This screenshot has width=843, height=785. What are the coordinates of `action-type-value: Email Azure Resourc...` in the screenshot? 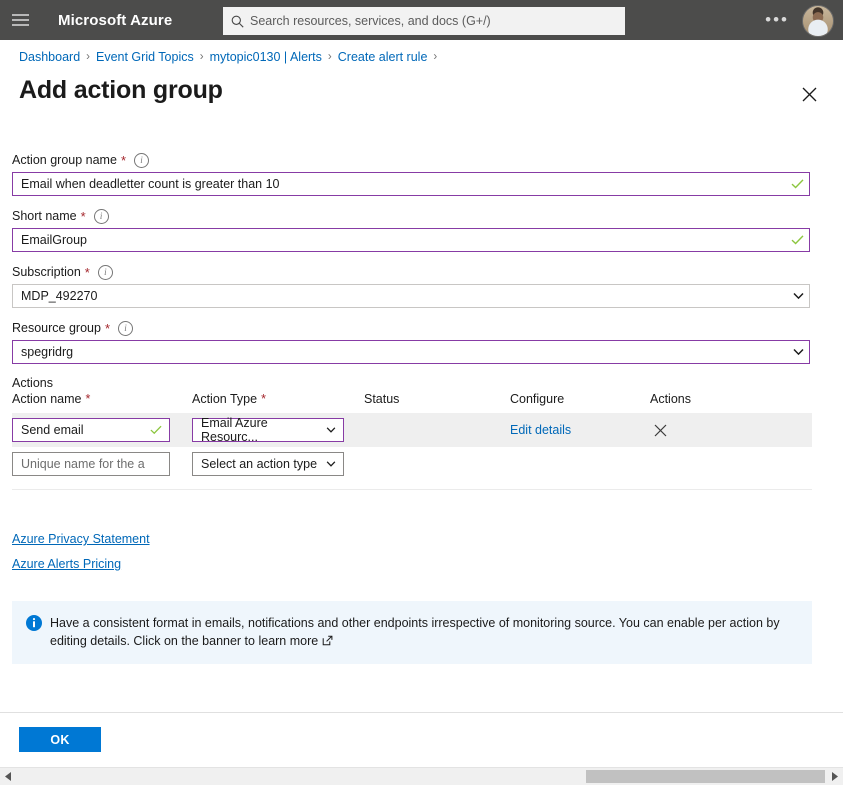 It's located at (234, 430).